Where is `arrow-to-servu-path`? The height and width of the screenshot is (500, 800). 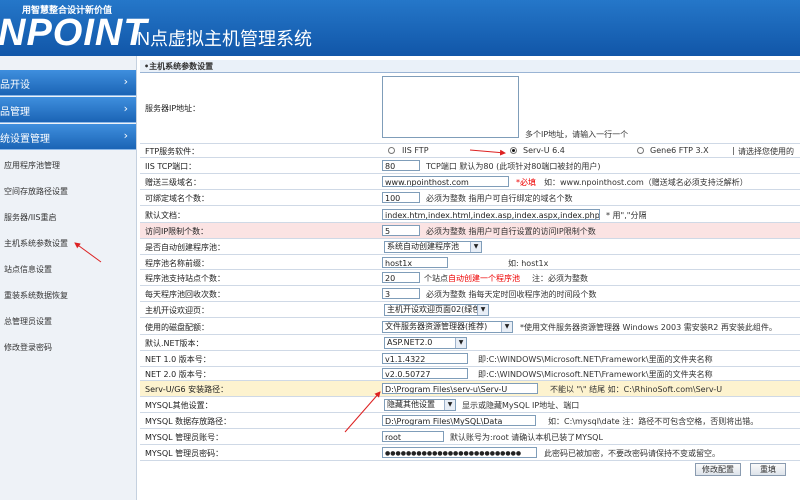
arrow-to-servu-path is located at coordinates (362, 412).